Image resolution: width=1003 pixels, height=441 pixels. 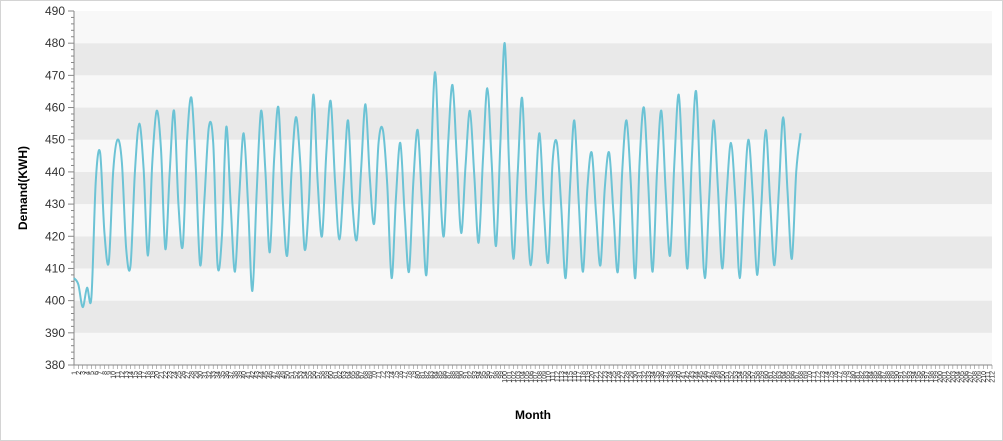 I want to click on x-tick-label: 212, so click(x=993, y=377).